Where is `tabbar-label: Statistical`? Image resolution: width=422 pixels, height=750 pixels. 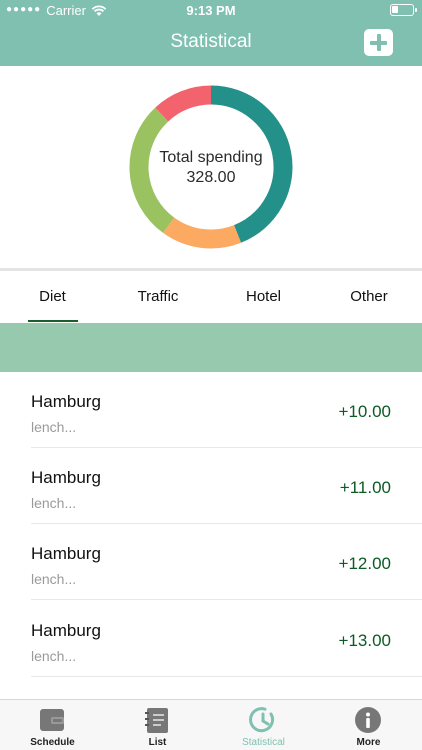 tabbar-label: Statistical is located at coordinates (263, 742).